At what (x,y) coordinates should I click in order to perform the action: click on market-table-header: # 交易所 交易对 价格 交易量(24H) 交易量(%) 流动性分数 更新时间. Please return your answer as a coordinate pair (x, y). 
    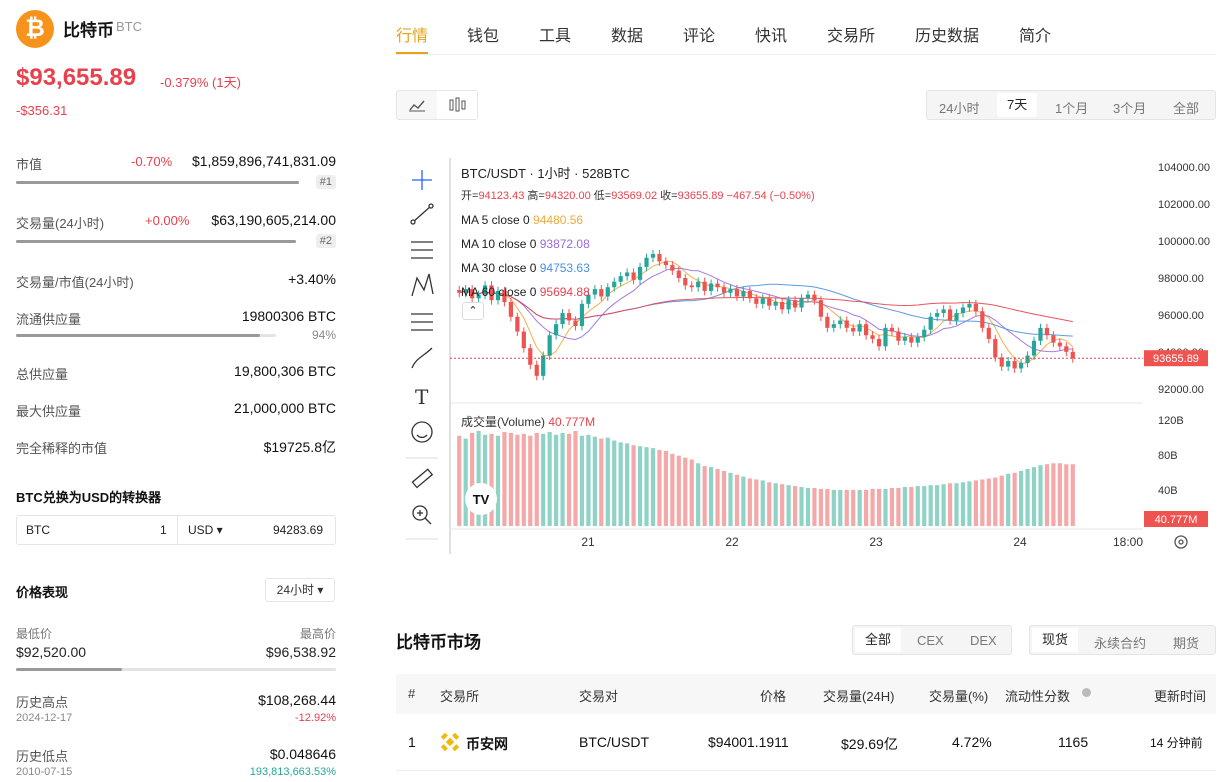
    Looking at the image, I should click on (806, 694).